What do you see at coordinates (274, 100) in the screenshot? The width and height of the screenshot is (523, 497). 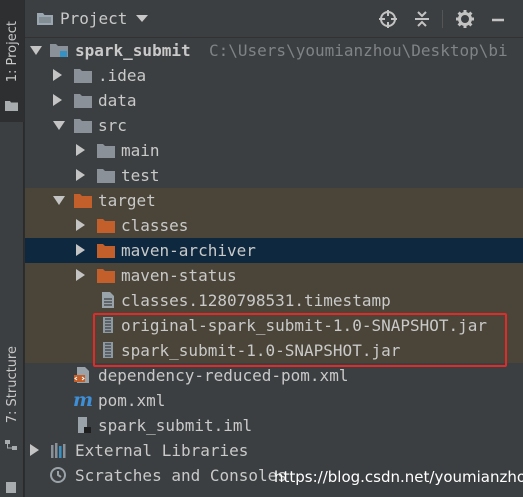 I see `tree-row-data: data` at bounding box center [274, 100].